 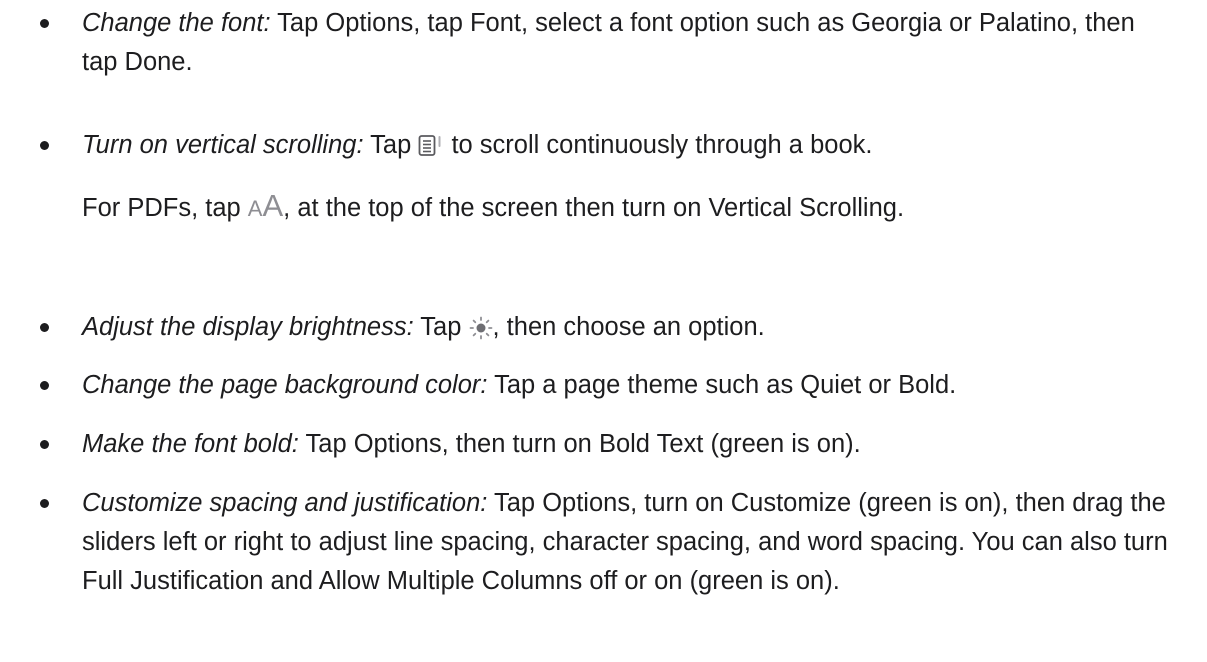 I want to click on item-lead: Change the font:, so click(x=176, y=23).